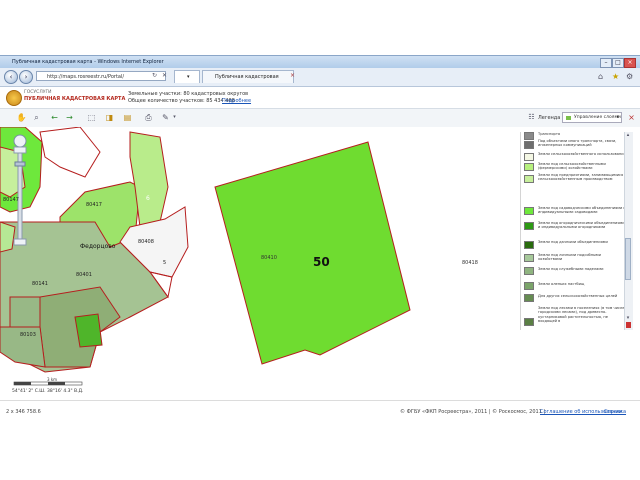  Describe the element at coordinates (165, 263) in the screenshot. I see `map-label-5: 5` at that location.